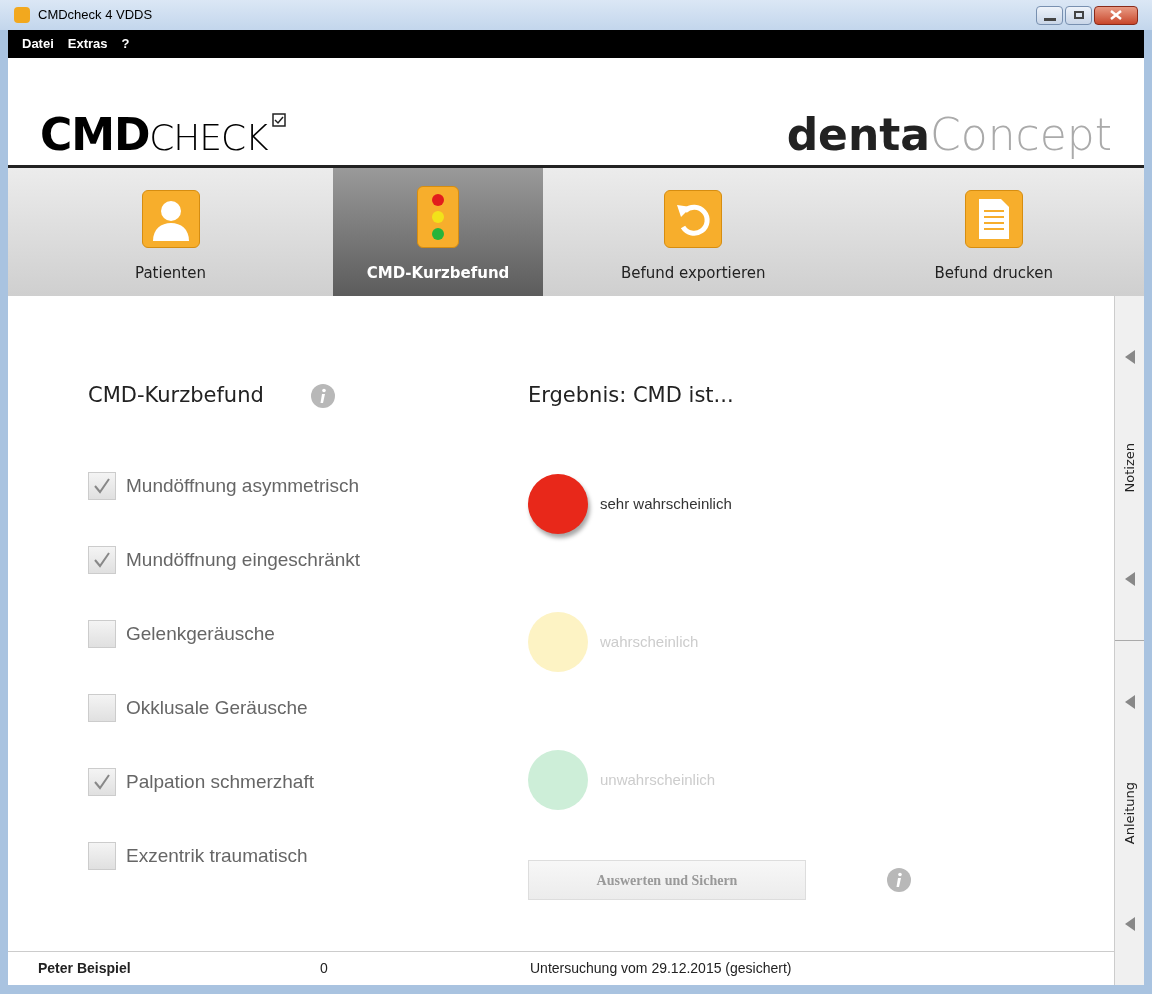 The height and width of the screenshot is (994, 1152). What do you see at coordinates (176, 396) in the screenshot?
I see `section-title: CMD-Kurzbefund` at bounding box center [176, 396].